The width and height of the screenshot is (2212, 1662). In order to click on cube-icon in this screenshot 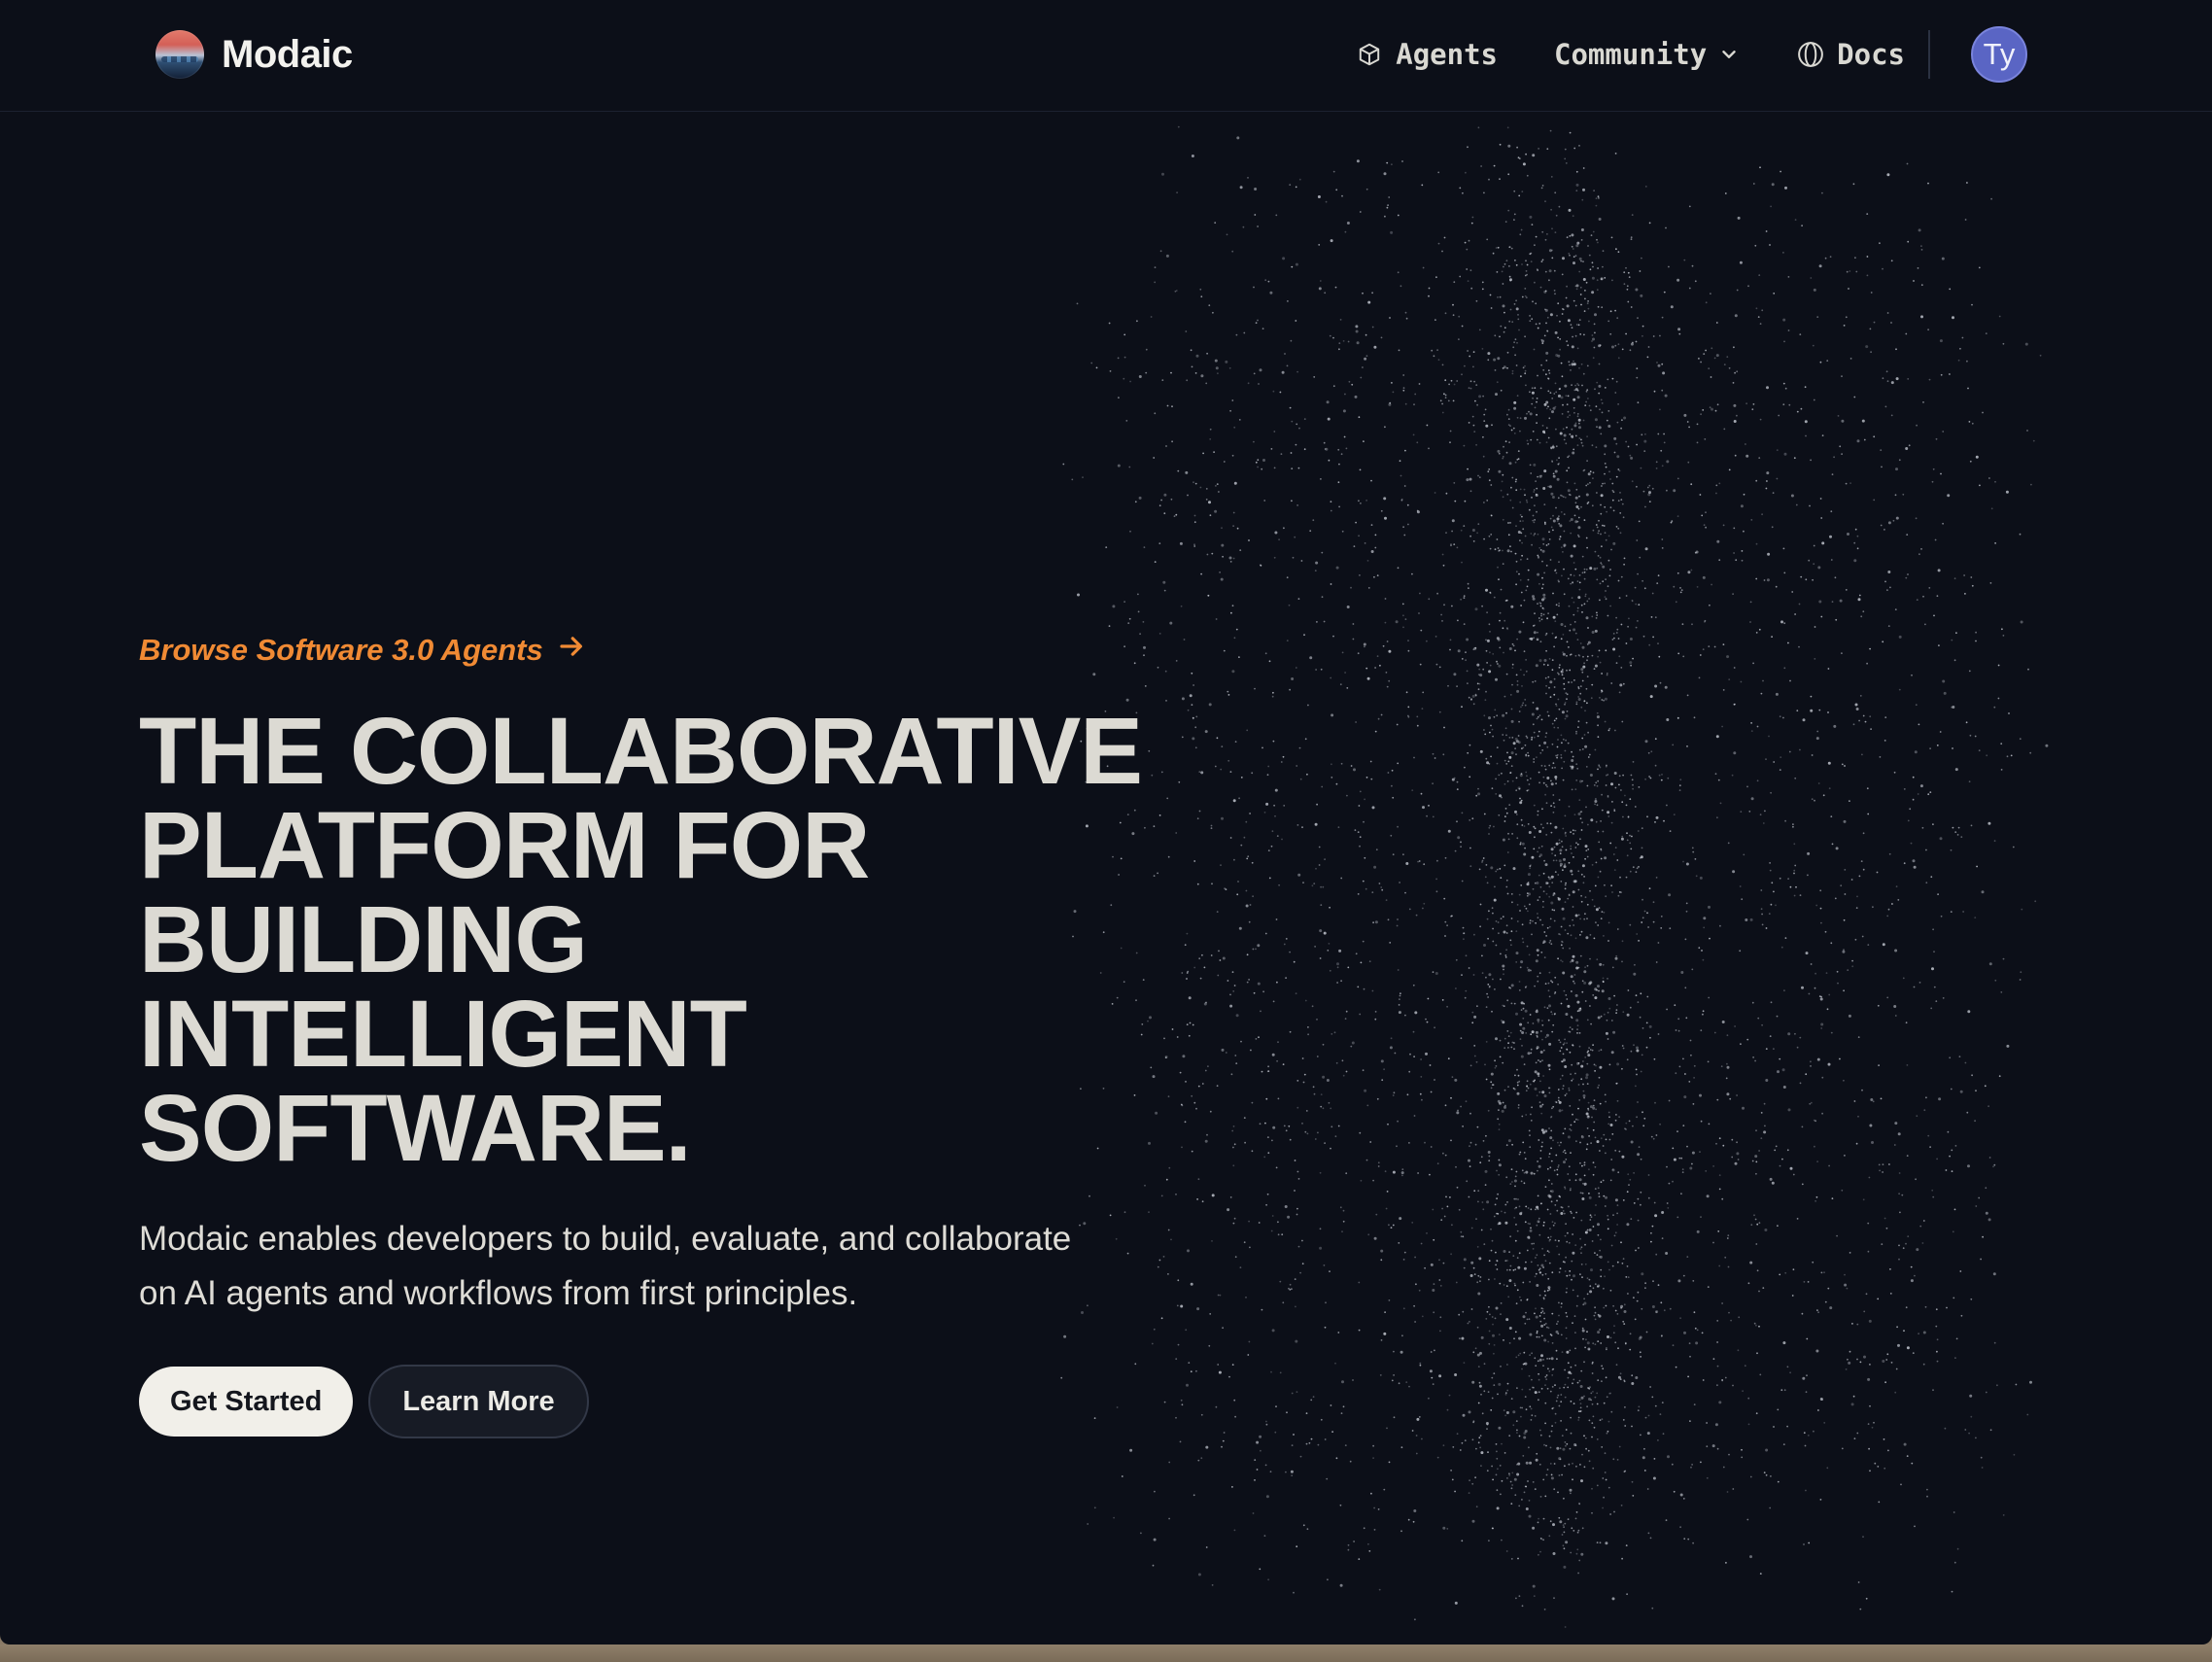, I will do `click(1369, 54)`.